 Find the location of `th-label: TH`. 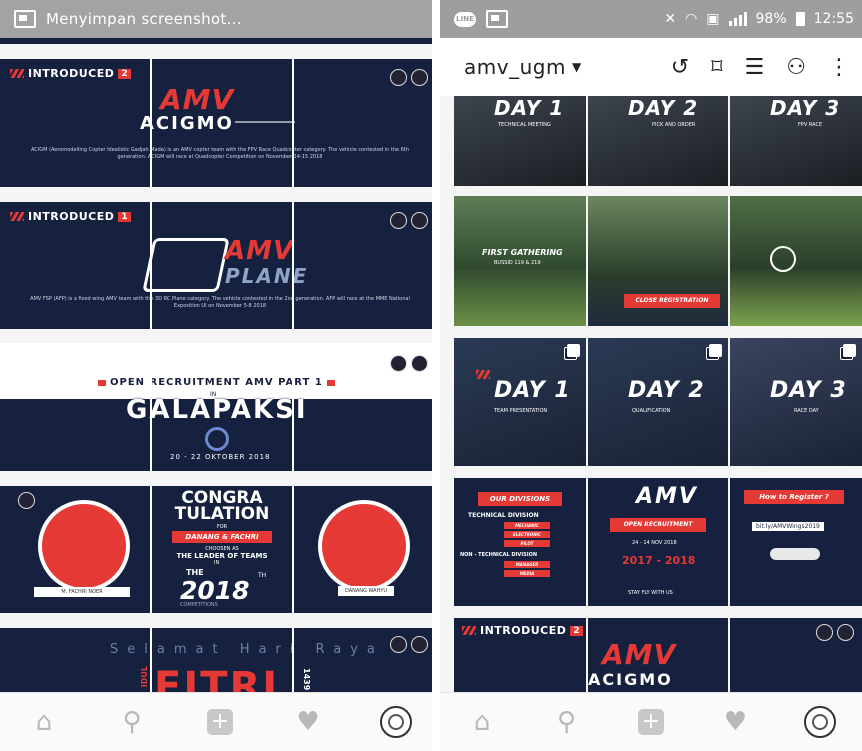

th-label: TH is located at coordinates (262, 575).